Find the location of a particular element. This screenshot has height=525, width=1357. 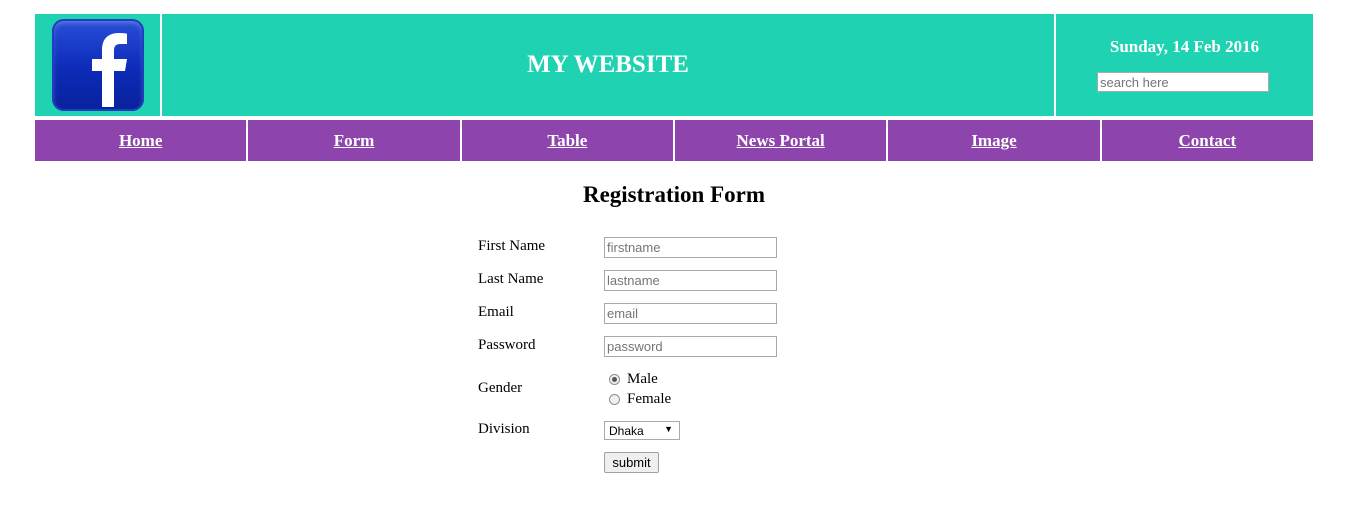

last-name-input is located at coordinates (690, 280).